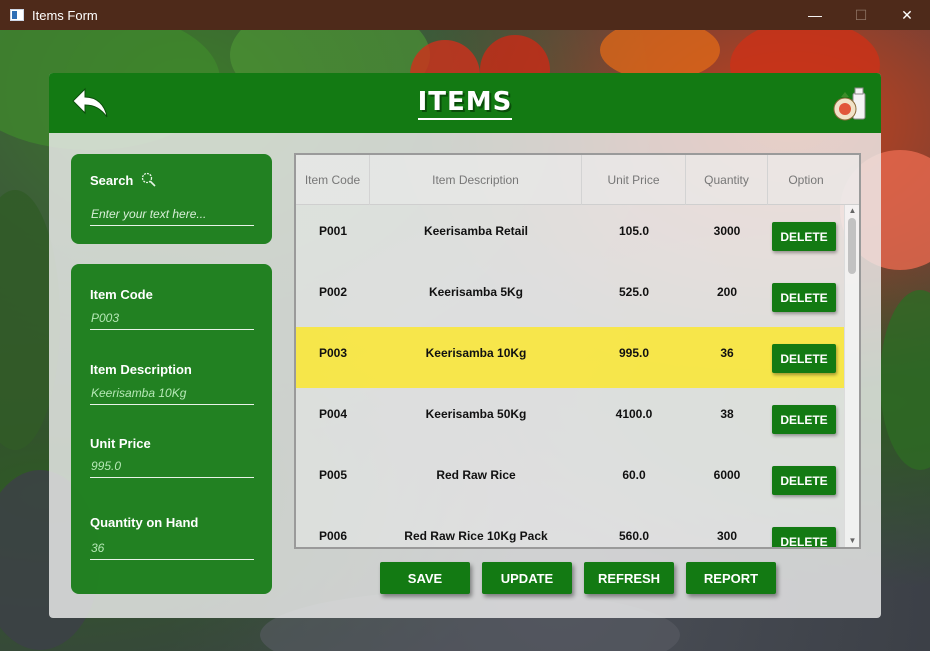 This screenshot has height=651, width=930. Describe the element at coordinates (634, 414) in the screenshot. I see `cell-unit-price: 4100.0` at that location.